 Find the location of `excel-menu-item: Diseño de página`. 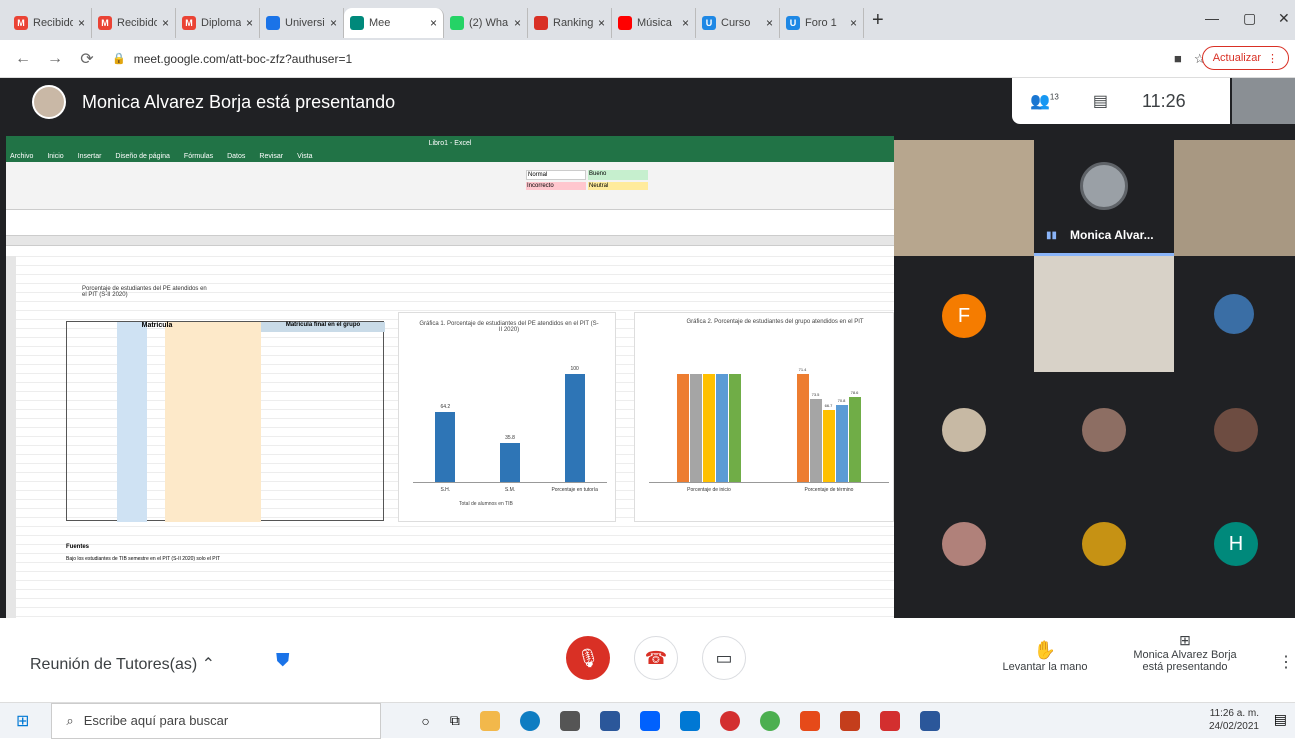

excel-menu-item: Diseño de página is located at coordinates (142, 156).